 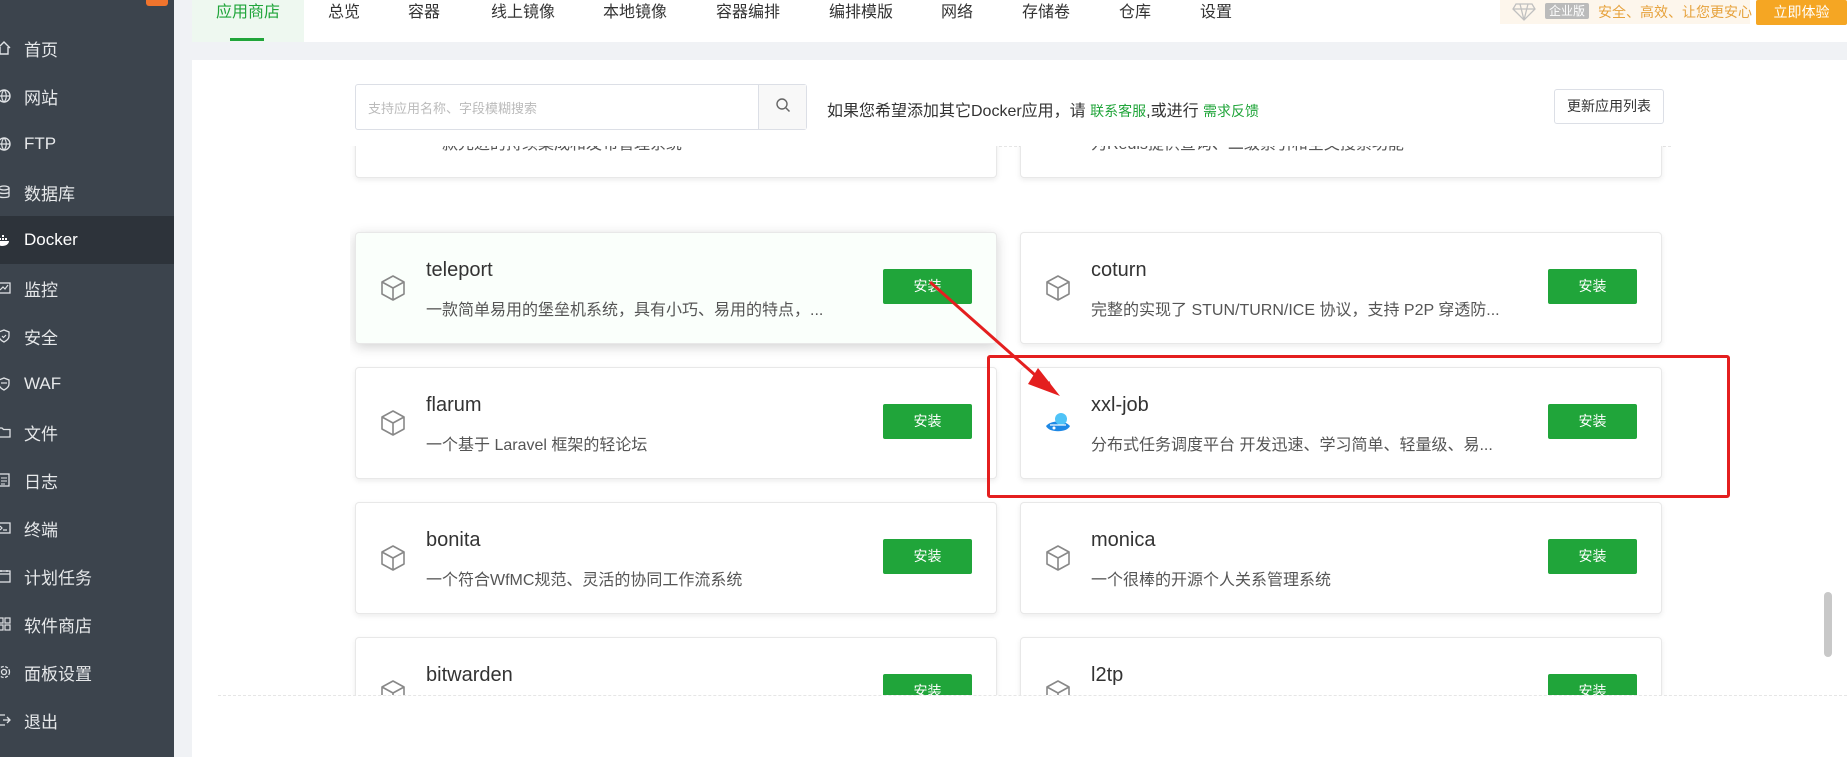 What do you see at coordinates (247, 39) in the screenshot?
I see `active-tab-indicator` at bounding box center [247, 39].